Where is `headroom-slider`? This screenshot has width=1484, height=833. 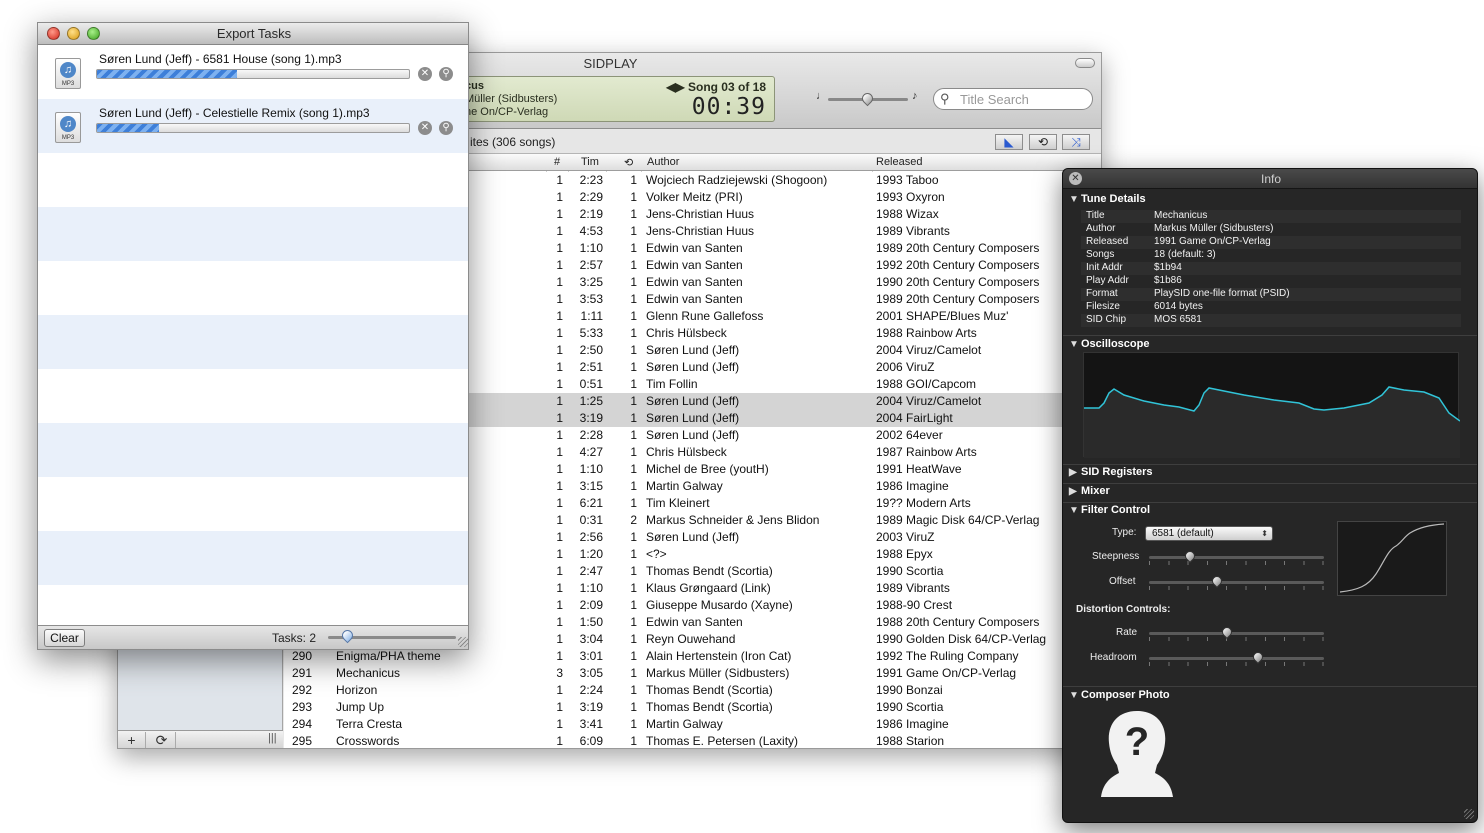
headroom-slider is located at coordinates (1236, 658).